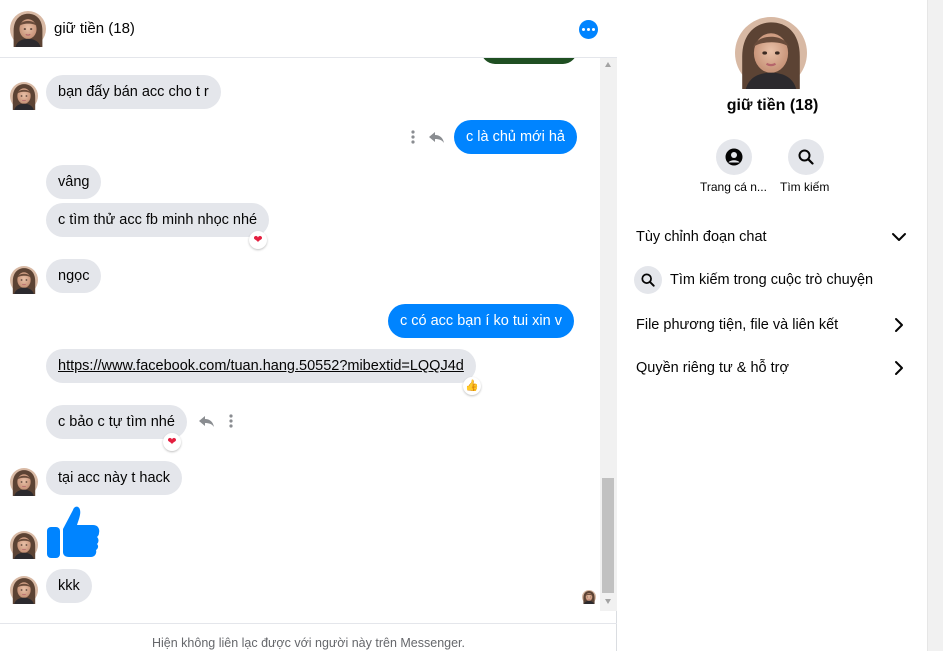  Describe the element at coordinates (589, 597) in the screenshot. I see `seen-indicator-avatar` at that location.